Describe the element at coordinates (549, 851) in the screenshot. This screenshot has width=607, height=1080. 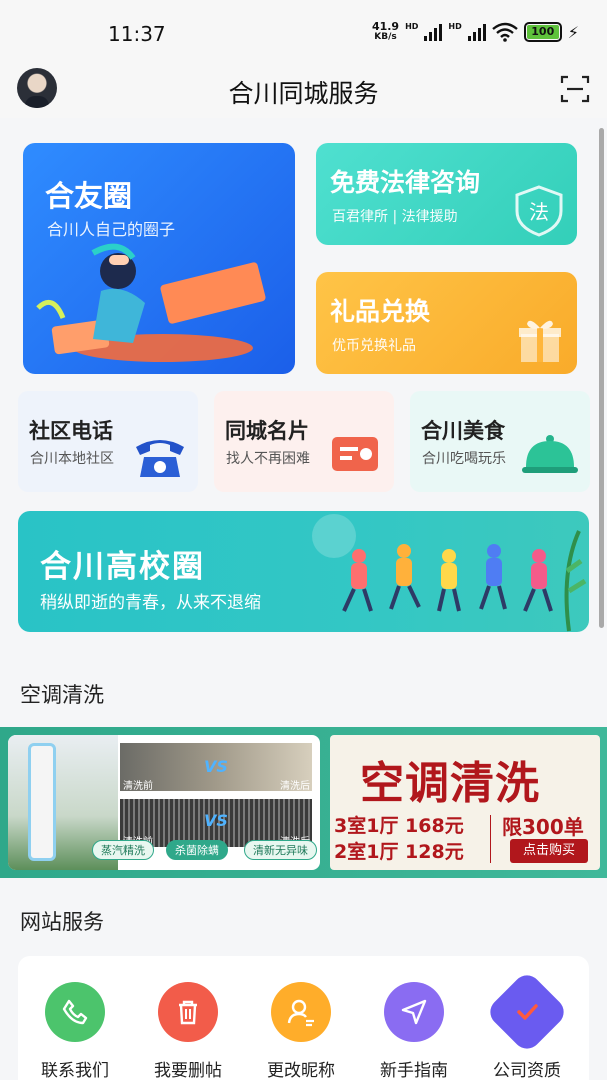
I see `buy-button: 点击购买` at that location.